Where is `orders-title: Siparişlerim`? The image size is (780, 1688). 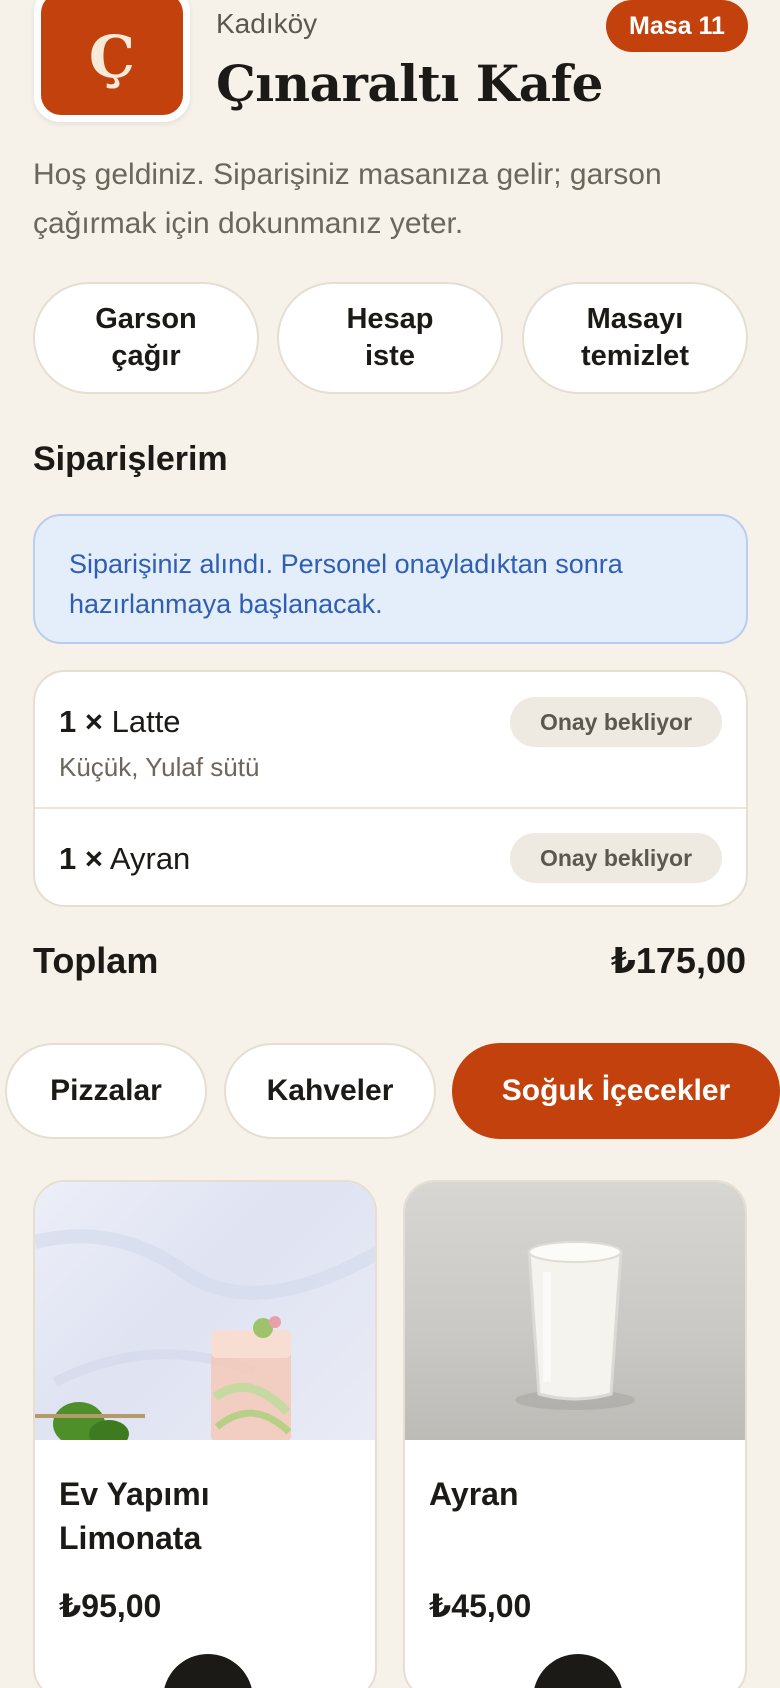 orders-title: Siparişlerim is located at coordinates (130, 459).